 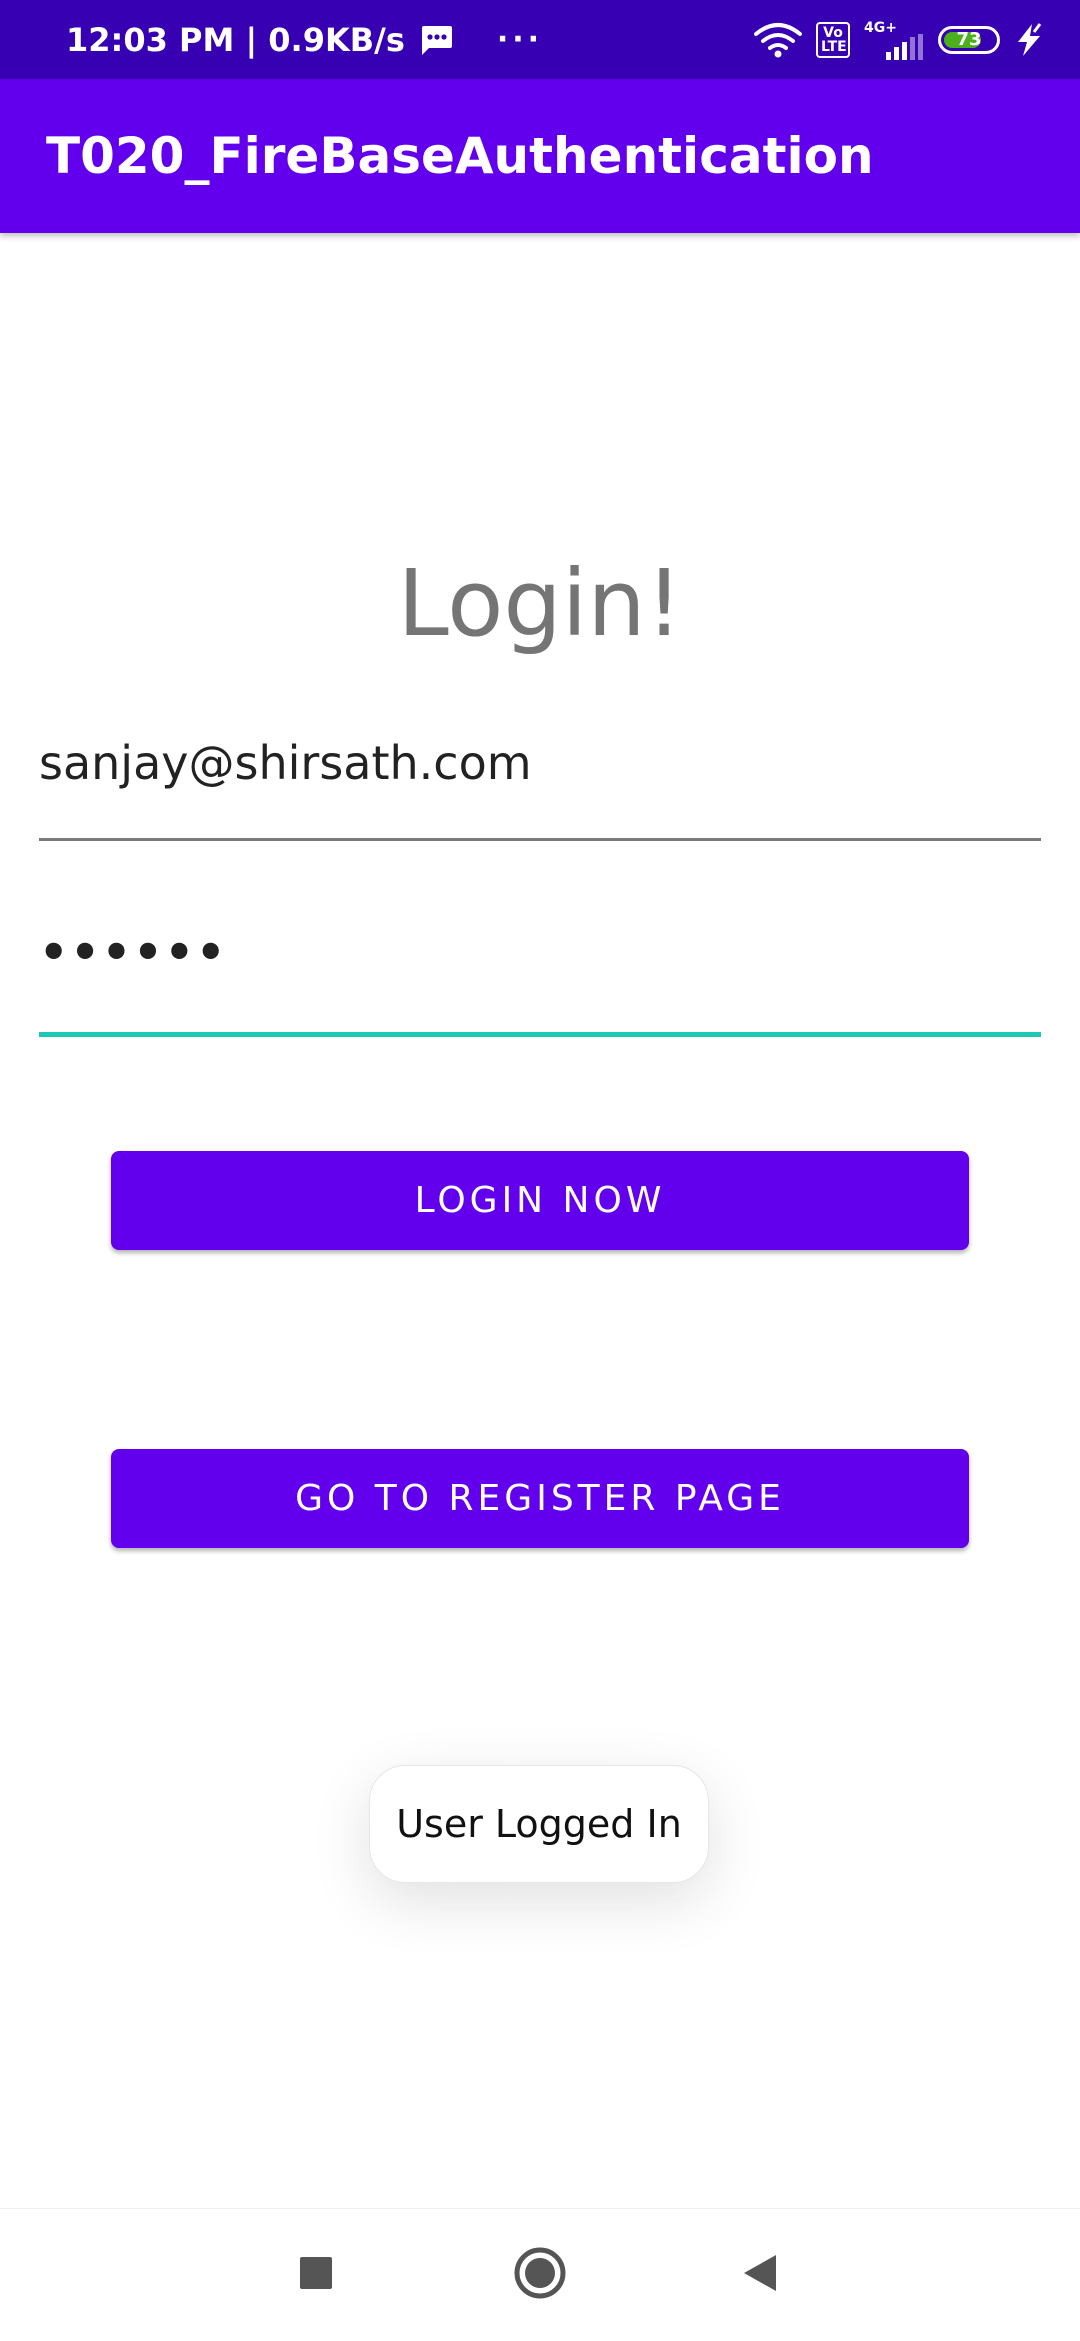 I want to click on recents-button, so click(x=316, y=2275).